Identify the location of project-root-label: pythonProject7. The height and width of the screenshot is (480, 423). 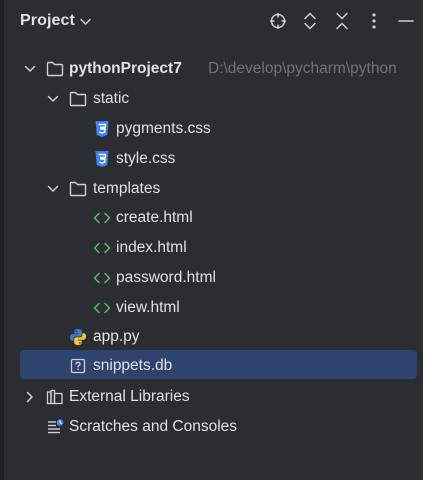
(125, 68).